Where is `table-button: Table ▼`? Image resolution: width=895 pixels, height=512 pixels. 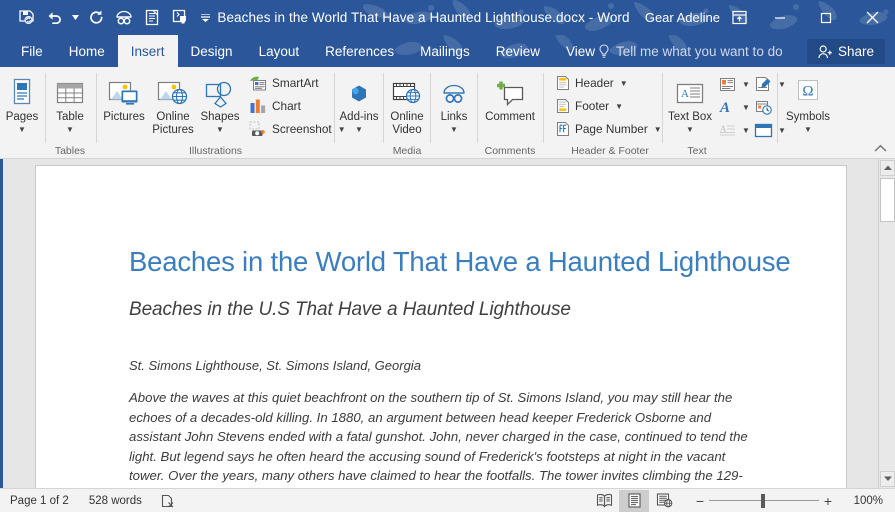
table-button: Table ▼ is located at coordinates (70, 102).